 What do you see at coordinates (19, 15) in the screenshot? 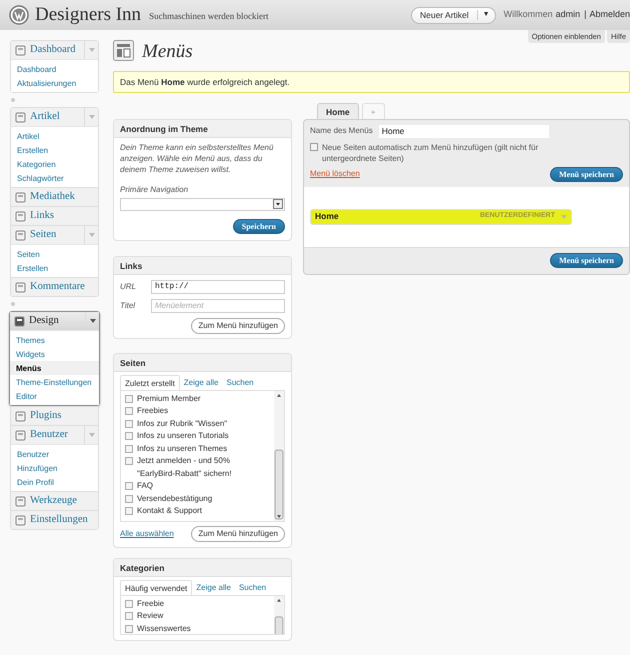
I see `logo-icon` at bounding box center [19, 15].